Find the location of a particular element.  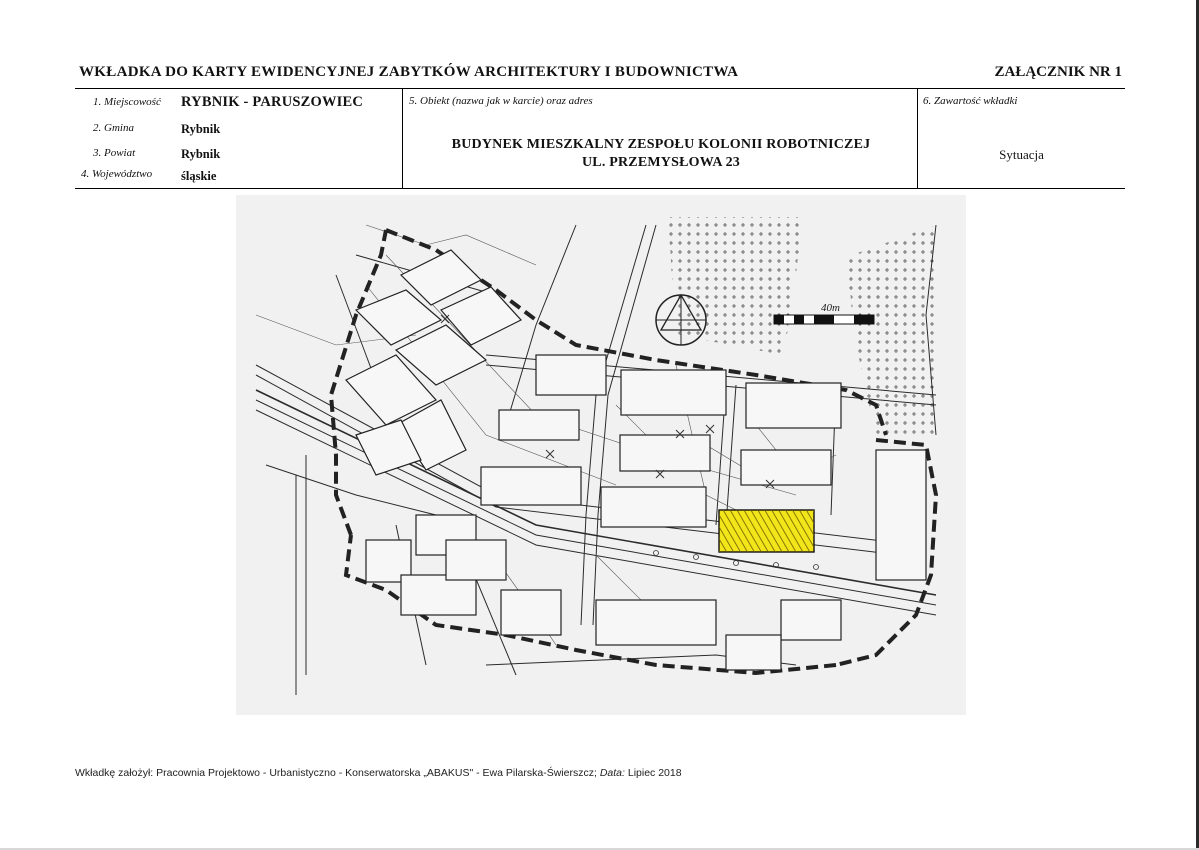

voivodeship-value: śląskie is located at coordinates (199, 176).